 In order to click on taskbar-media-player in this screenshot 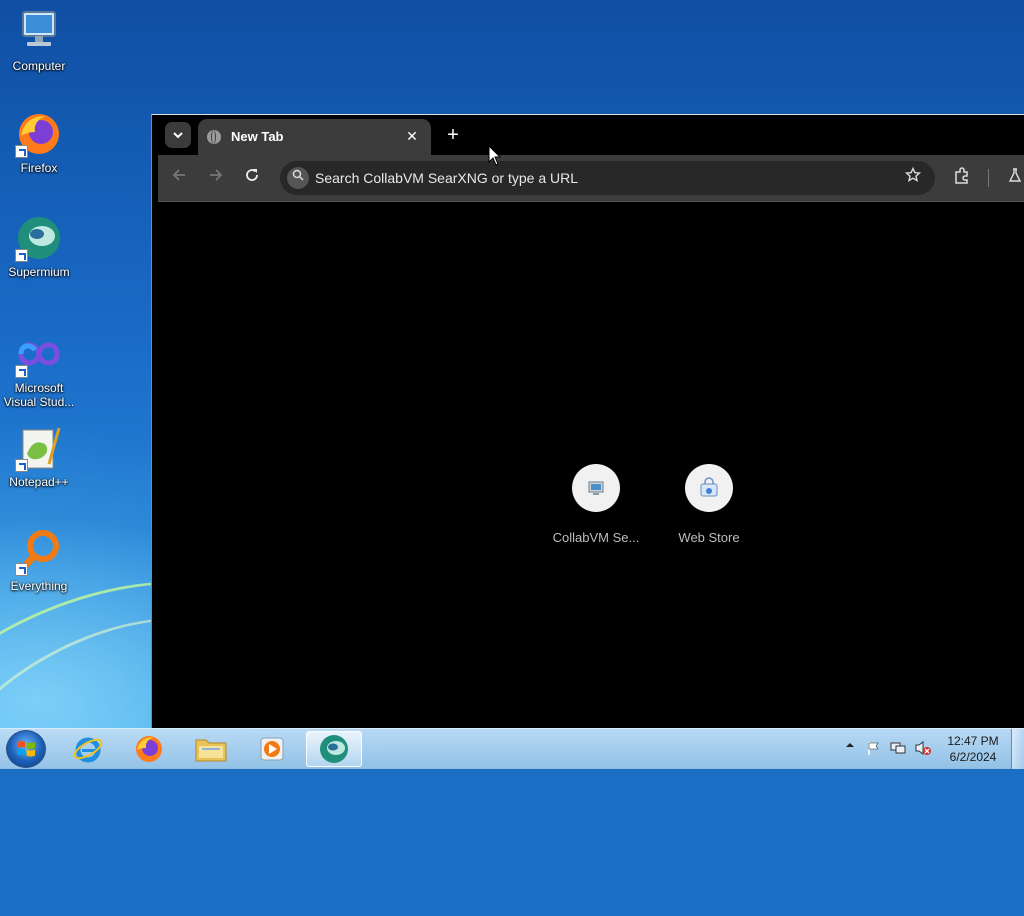, I will do `click(272, 749)`.